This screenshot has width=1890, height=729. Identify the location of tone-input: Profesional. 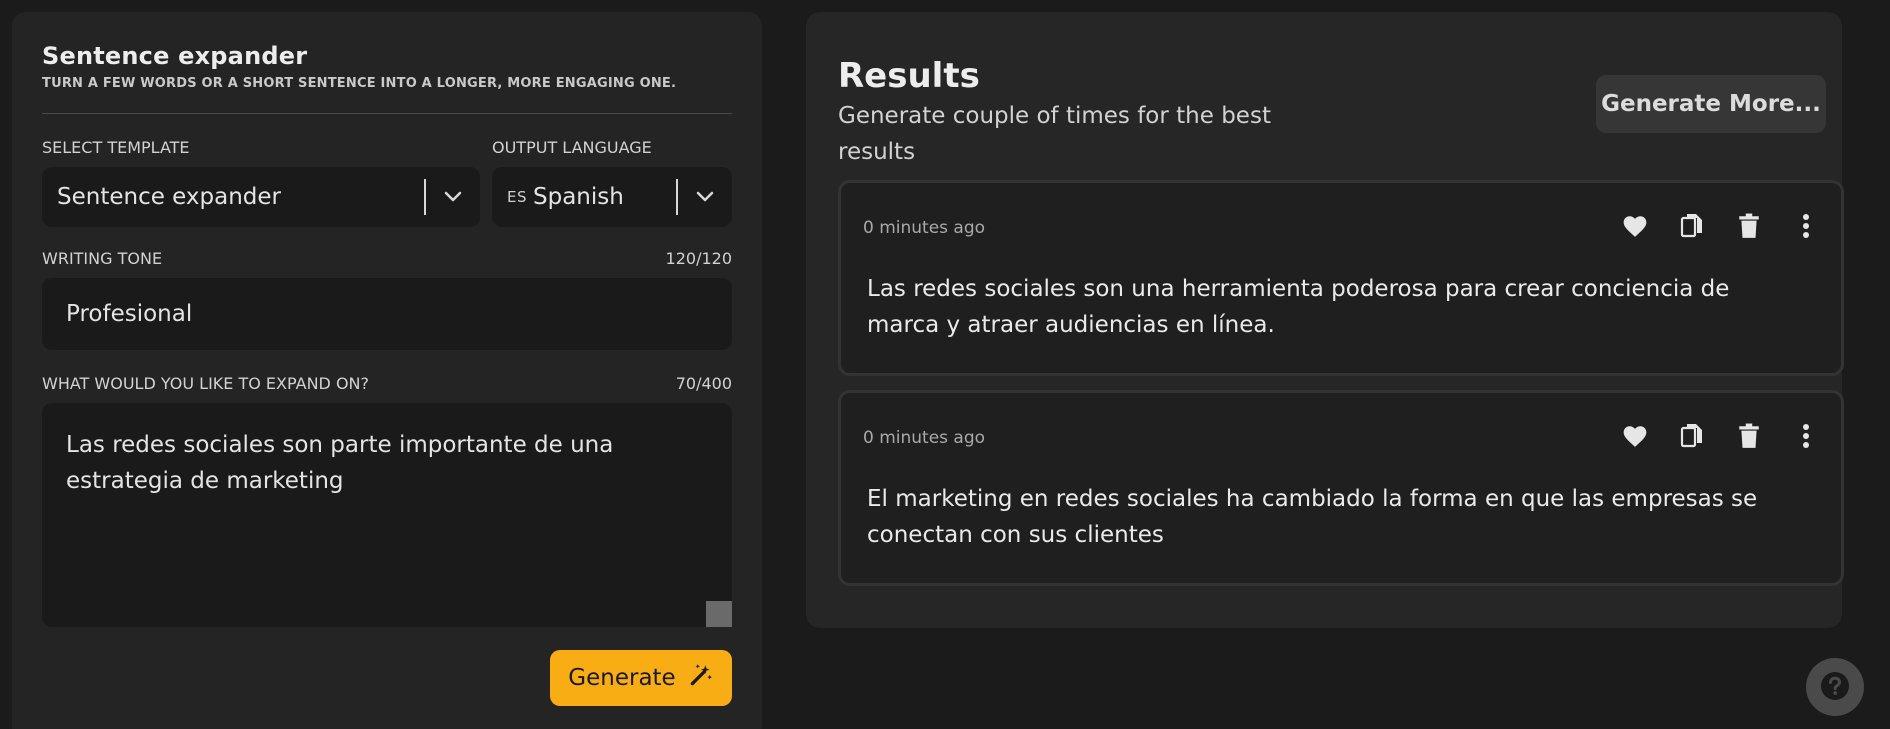
(387, 314).